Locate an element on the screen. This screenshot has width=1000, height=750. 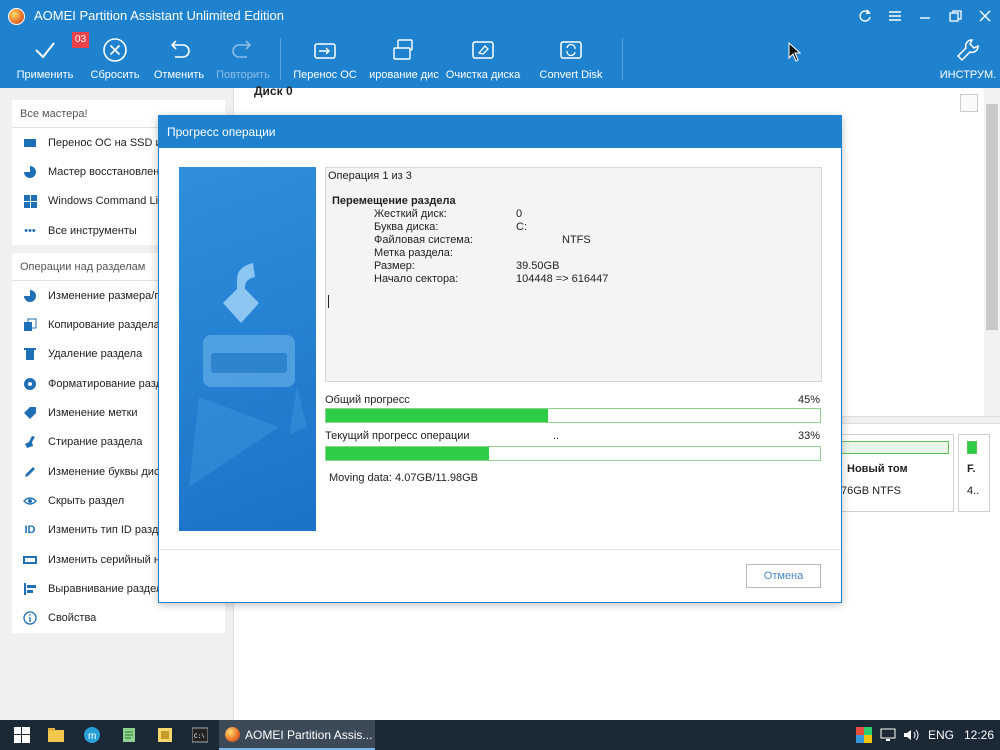
detail-value: C: is located at coordinates (521, 227).